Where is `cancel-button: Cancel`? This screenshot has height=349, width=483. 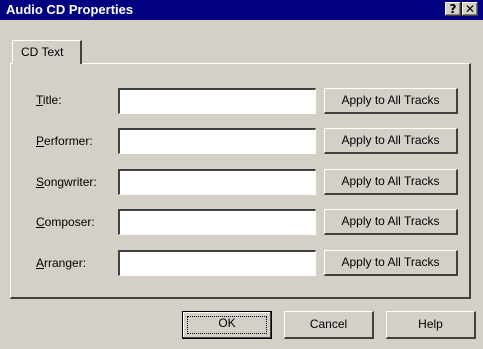
cancel-button: Cancel is located at coordinates (329, 325).